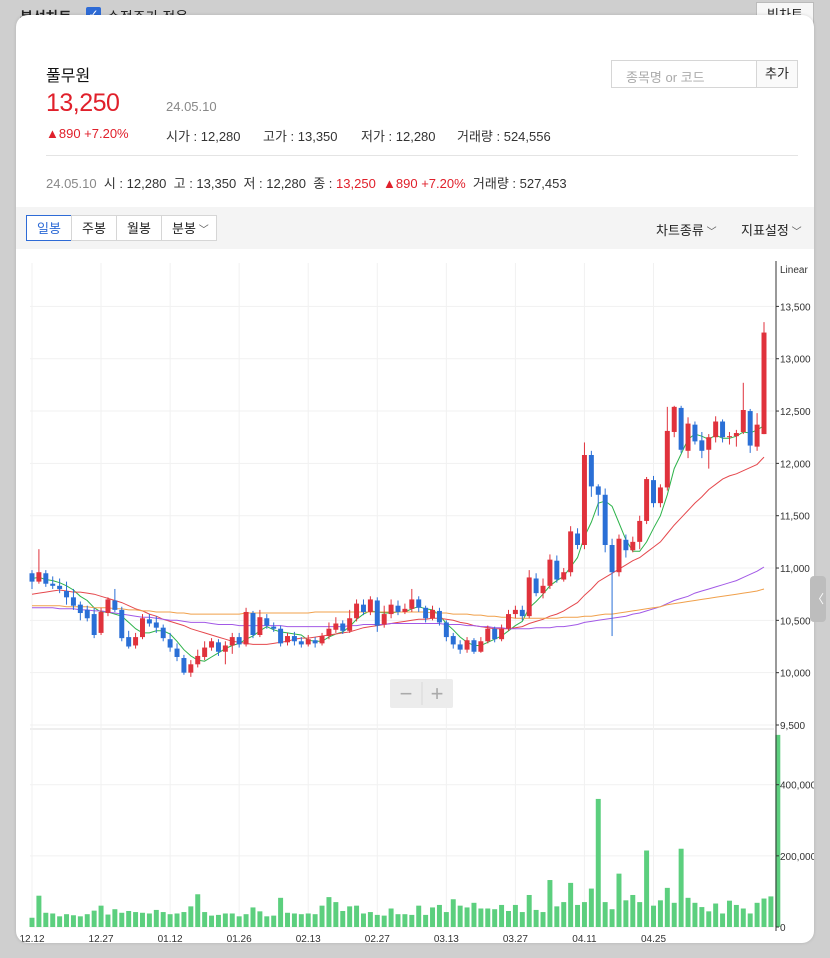  Describe the element at coordinates (49, 228) in the screenshot. I see `tab-daily: 일봉` at that location.